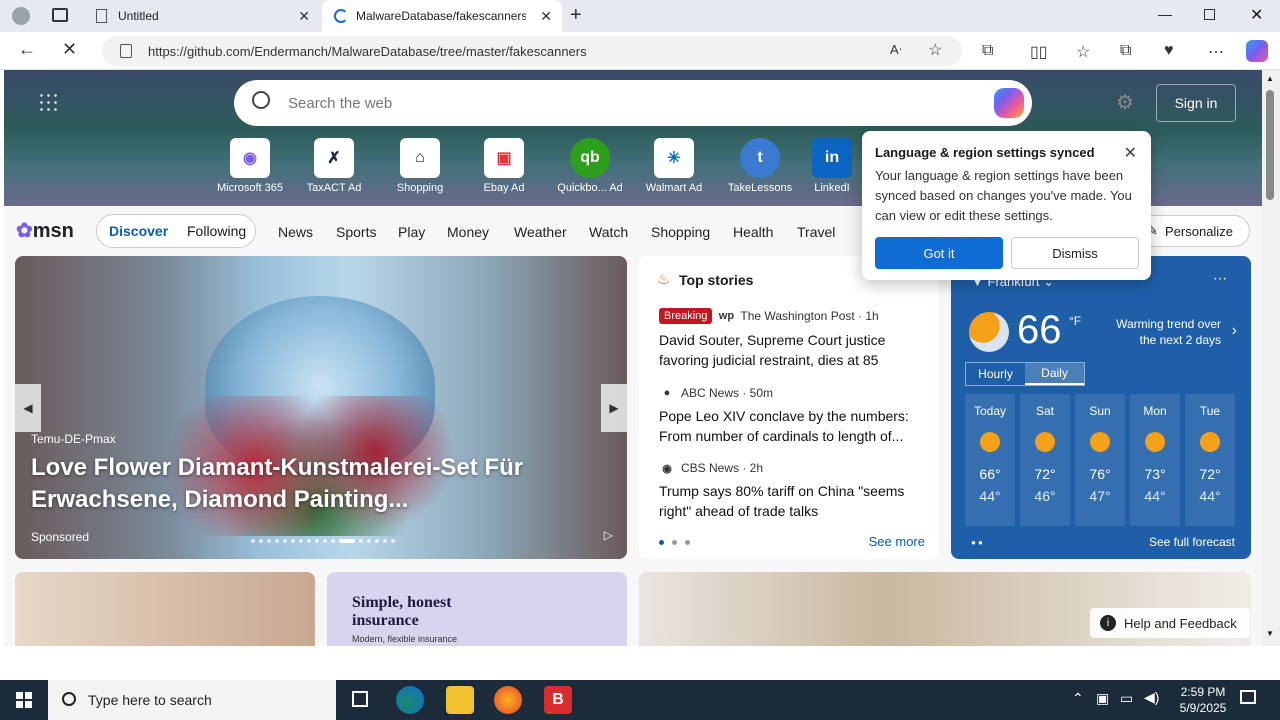 The image size is (1280, 720). Describe the element at coordinates (24, 700) in the screenshot. I see `windows-start-icon` at that location.